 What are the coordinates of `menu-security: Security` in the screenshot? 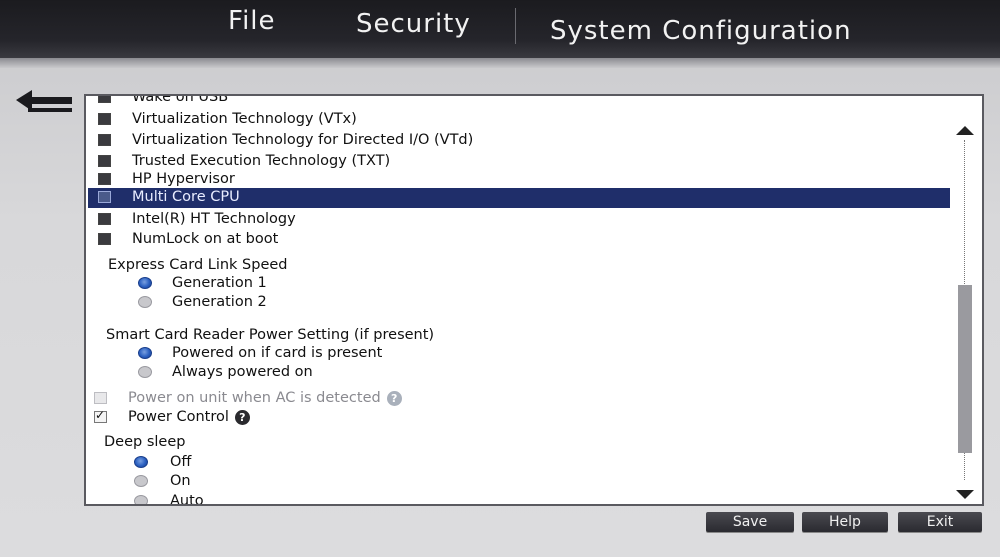 It's located at (413, 24).